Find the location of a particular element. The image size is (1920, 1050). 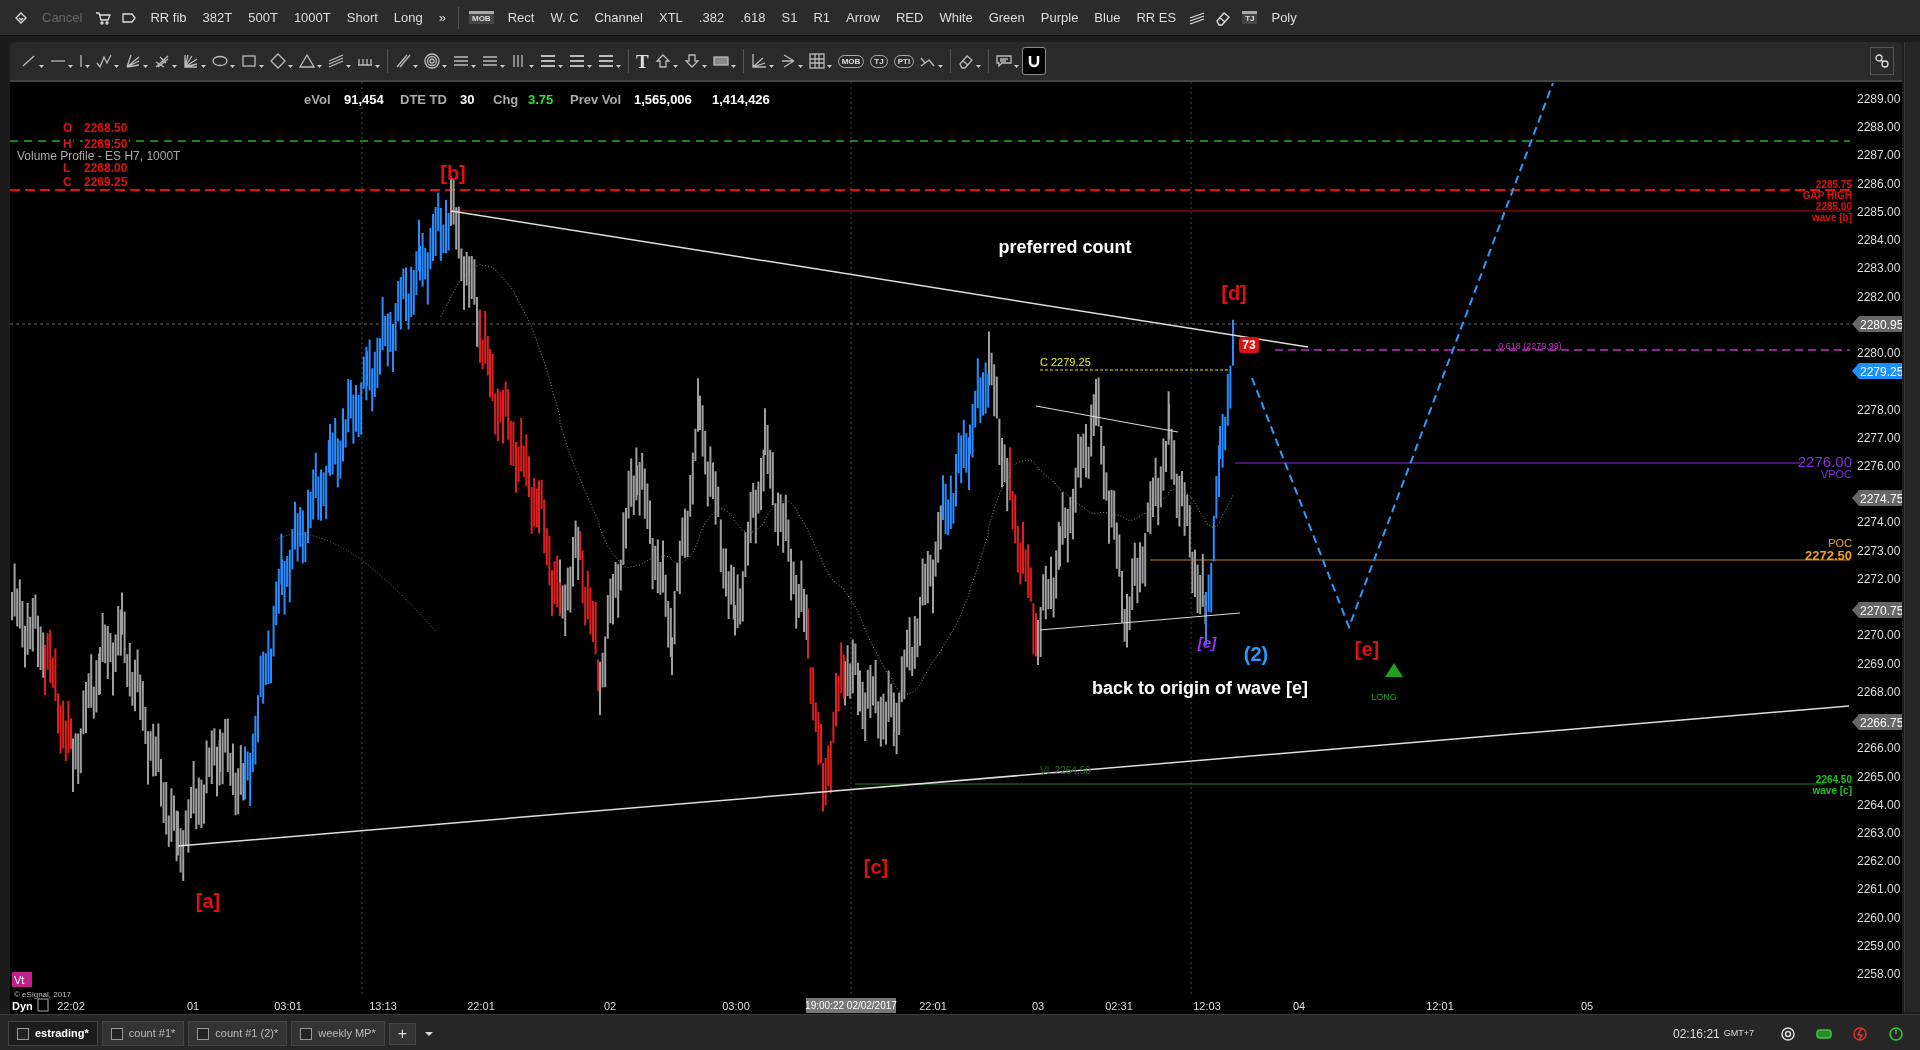

add-tab-button: + is located at coordinates (402, 1033).